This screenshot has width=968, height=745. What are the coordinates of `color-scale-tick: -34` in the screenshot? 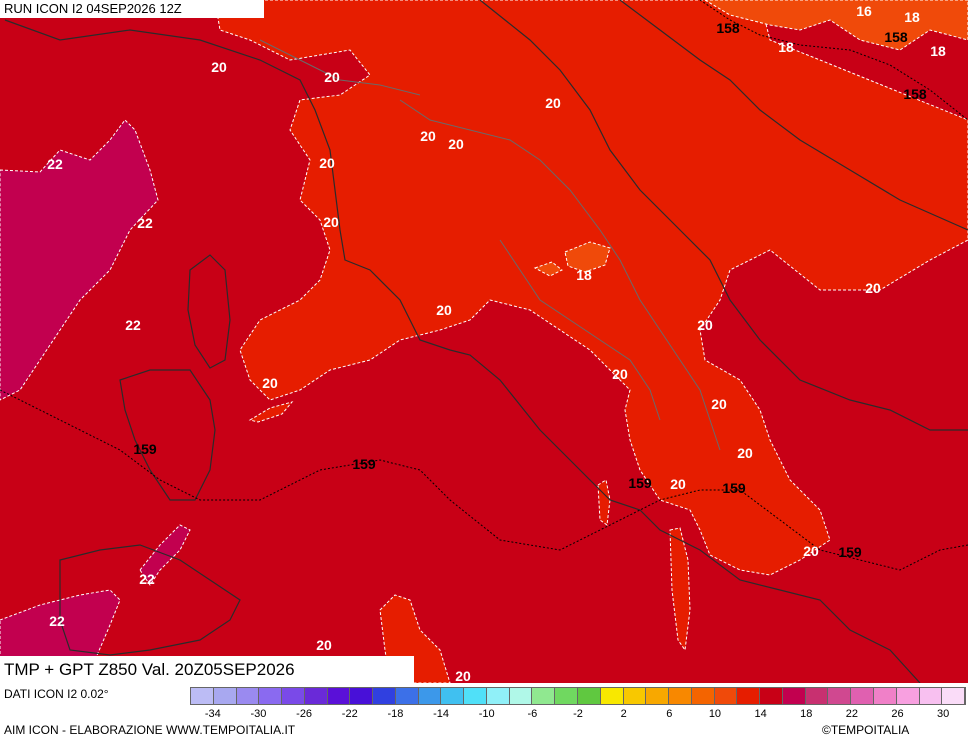 It's located at (212, 714).